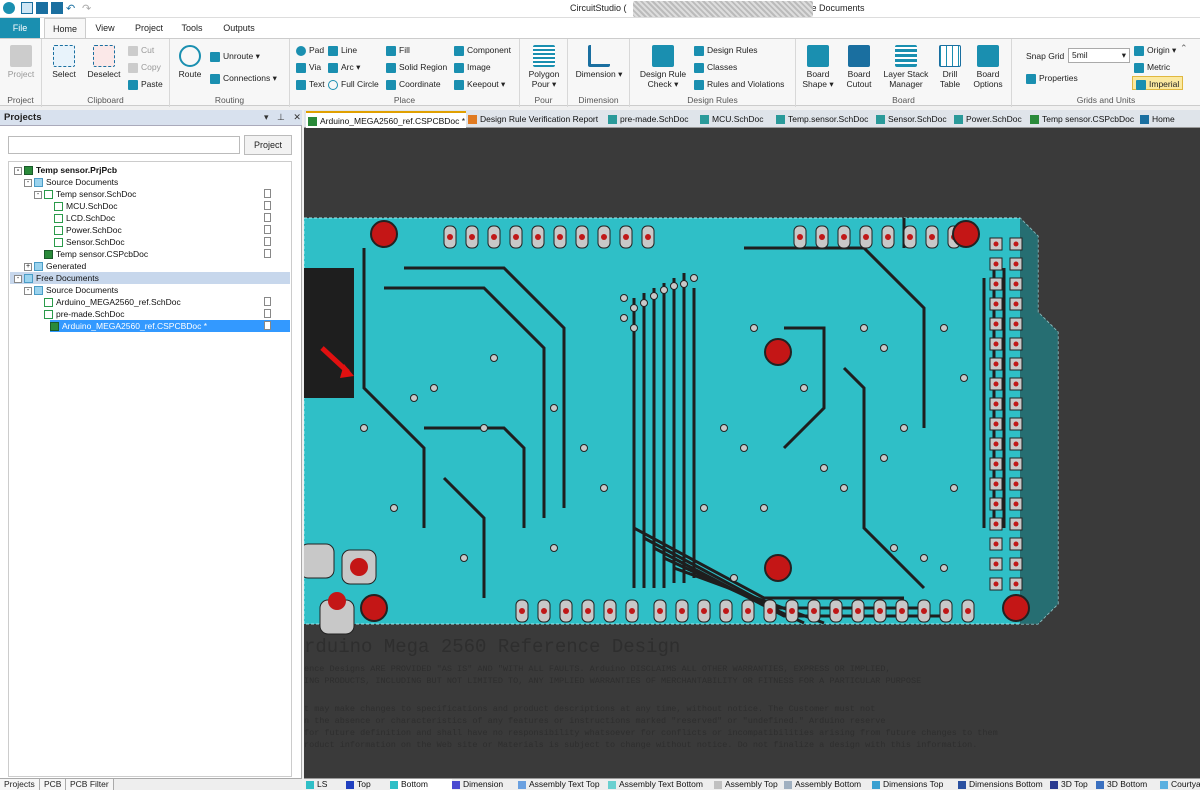  Describe the element at coordinates (64, 62) in the screenshot. I see `select-button: Select` at that location.